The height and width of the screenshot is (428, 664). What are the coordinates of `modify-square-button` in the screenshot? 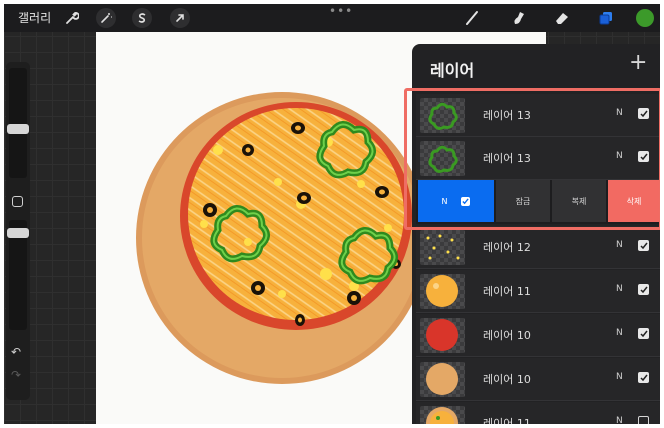 It's located at (17, 201).